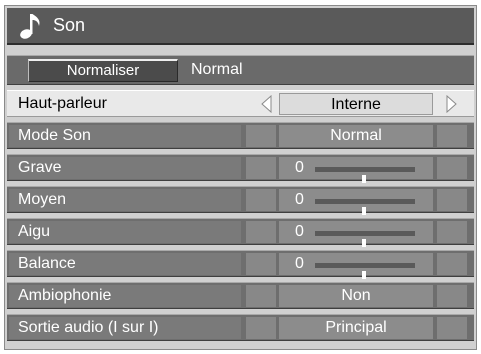  Describe the element at coordinates (69, 25) in the screenshot. I see `menu-title: Son` at that location.